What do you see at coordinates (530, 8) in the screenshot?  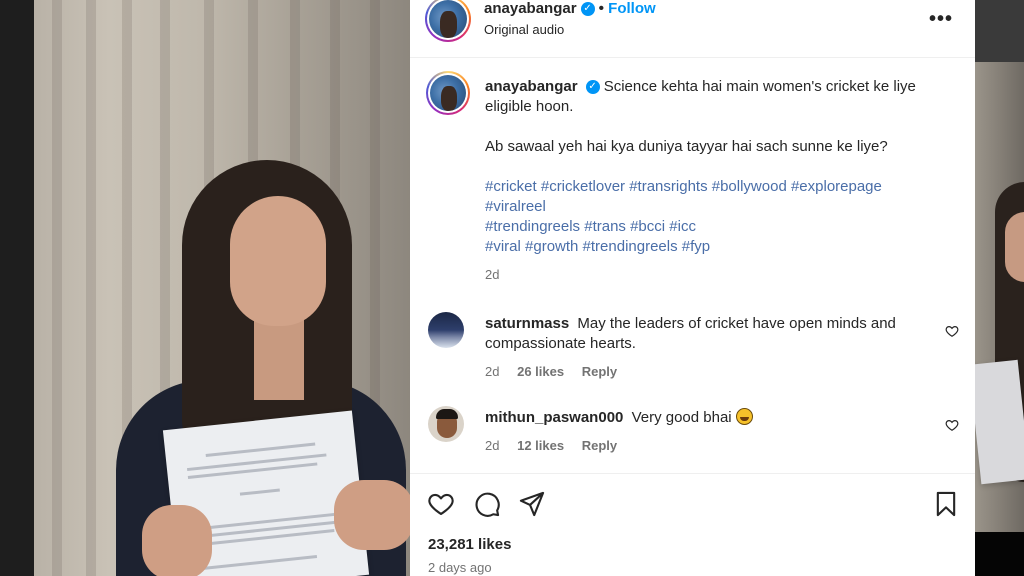 I see `header-username: anayabangar` at bounding box center [530, 8].